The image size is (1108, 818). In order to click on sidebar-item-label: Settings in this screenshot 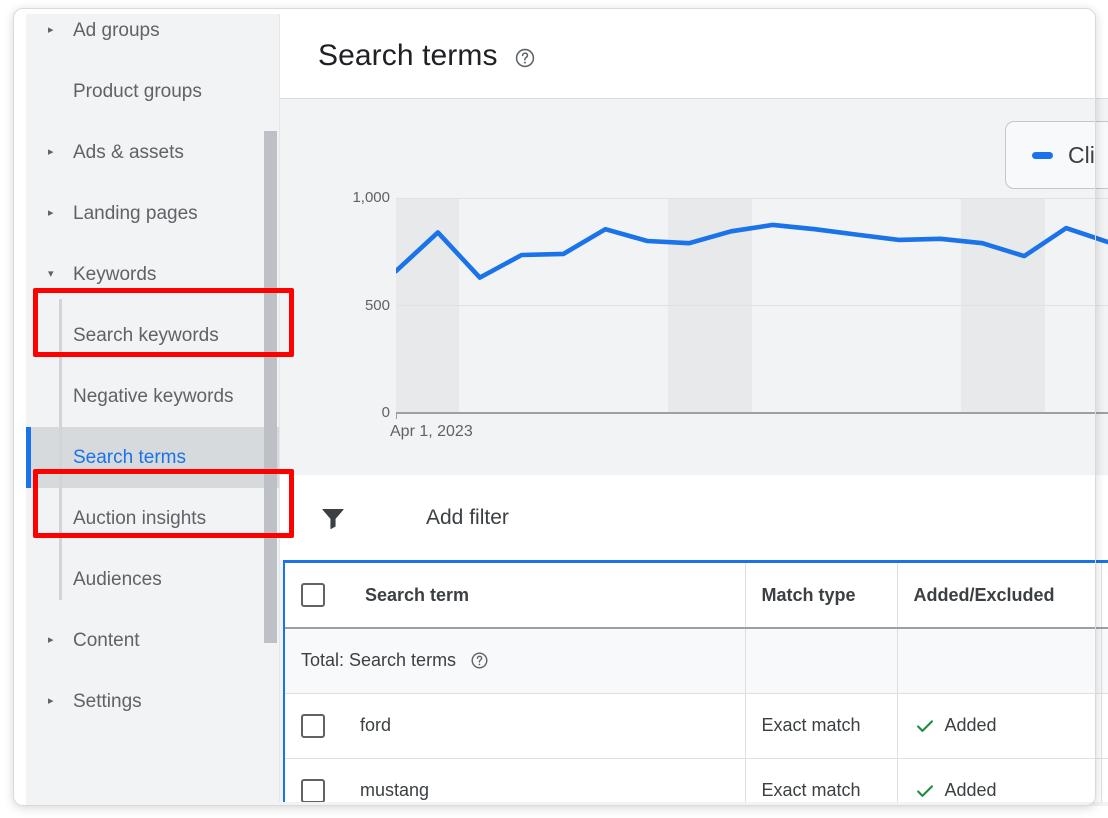, I will do `click(107, 701)`.